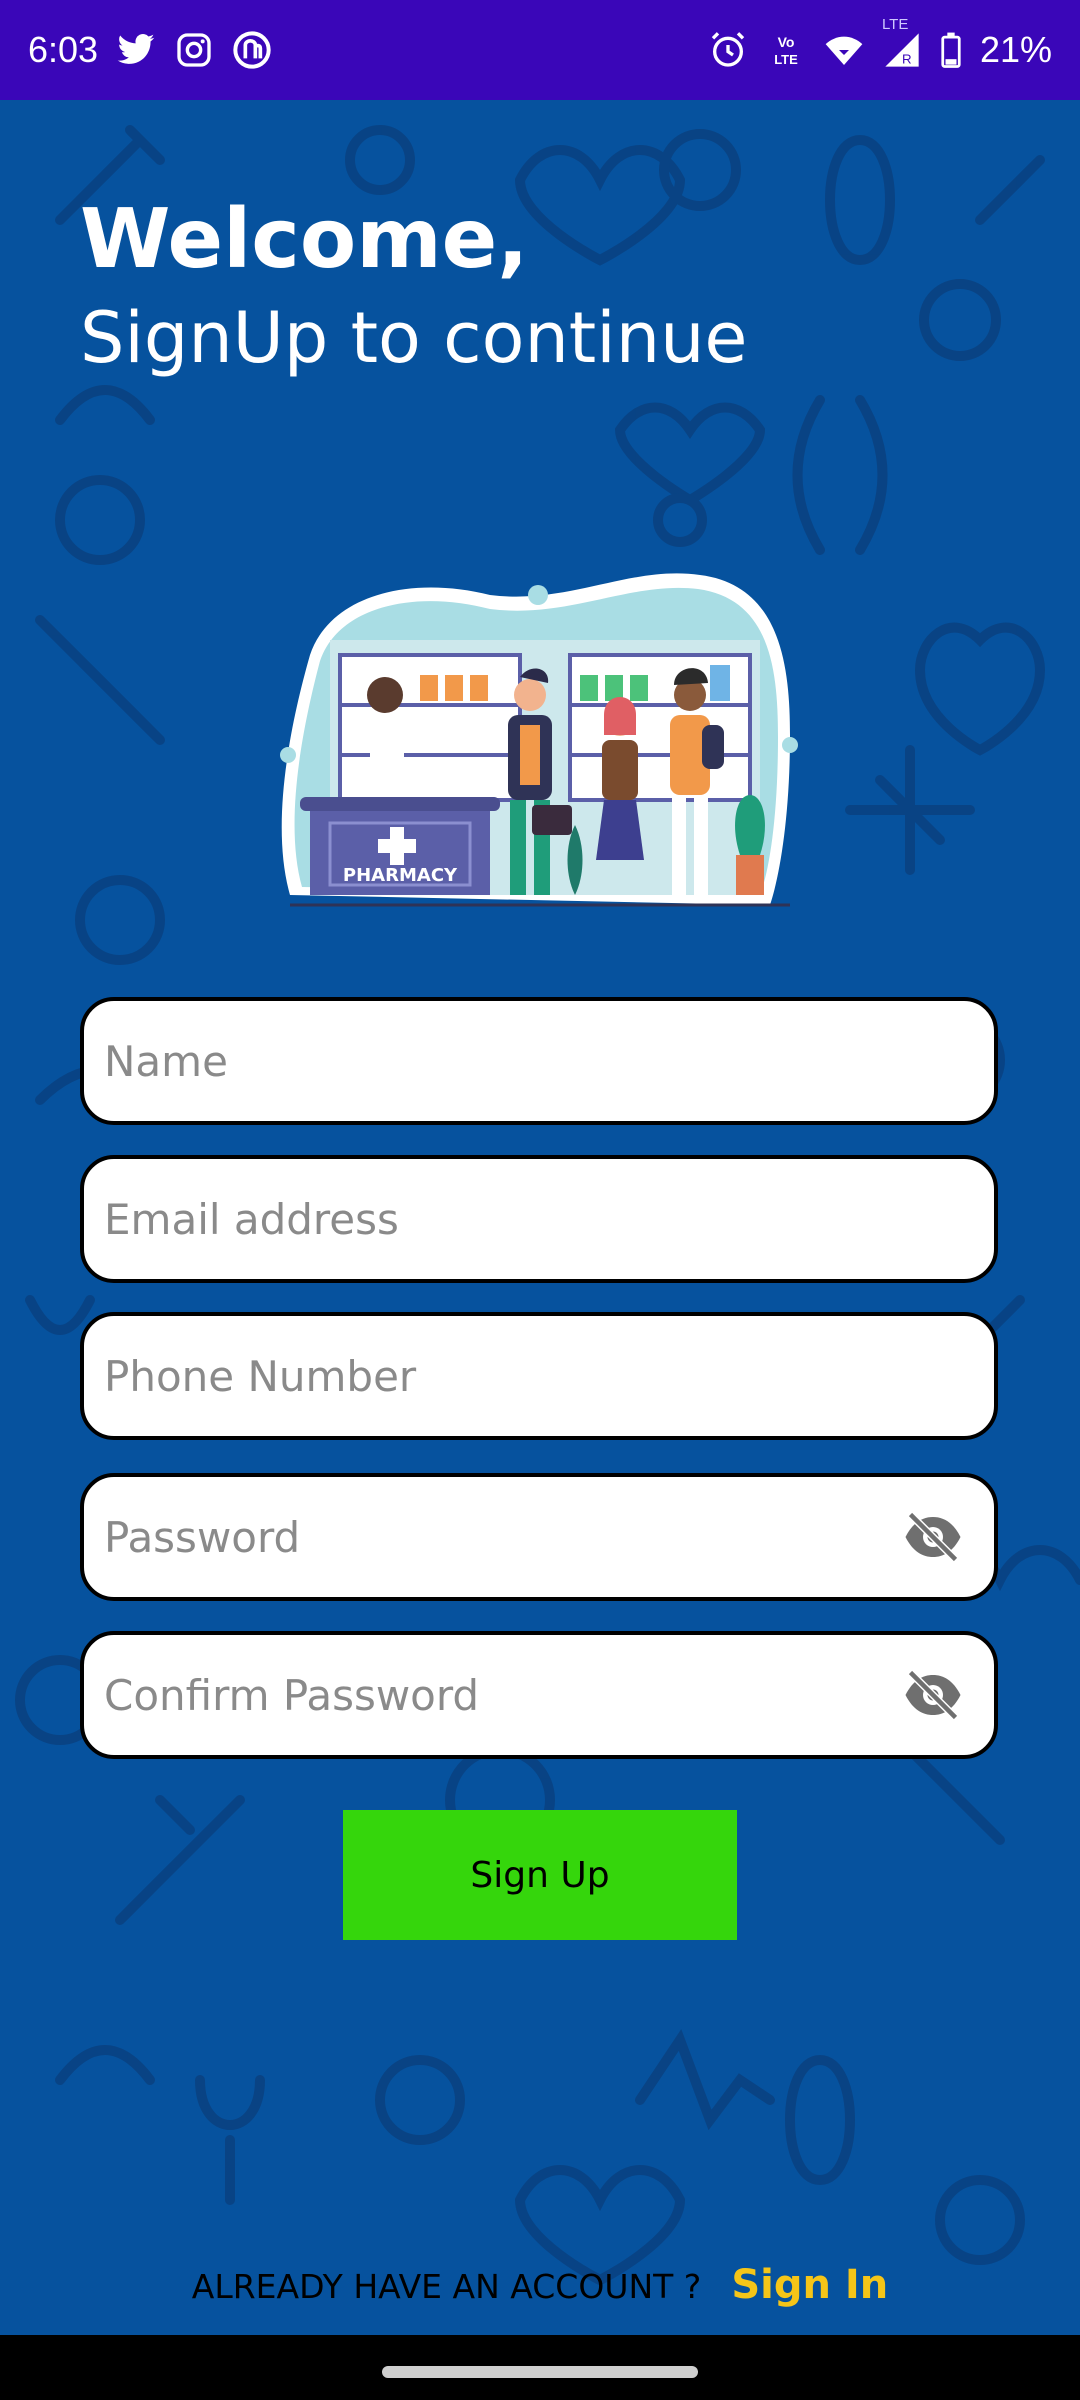  I want to click on instagram-icon, so click(194, 50).